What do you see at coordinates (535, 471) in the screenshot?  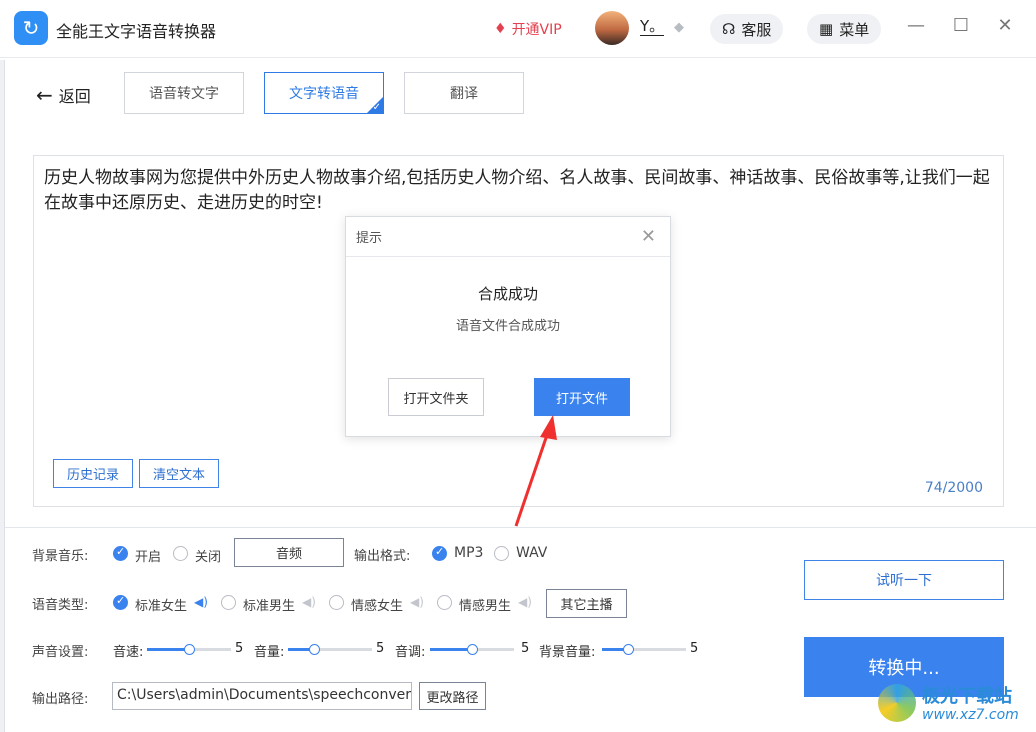 I see `annotation-arrow-icon` at bounding box center [535, 471].